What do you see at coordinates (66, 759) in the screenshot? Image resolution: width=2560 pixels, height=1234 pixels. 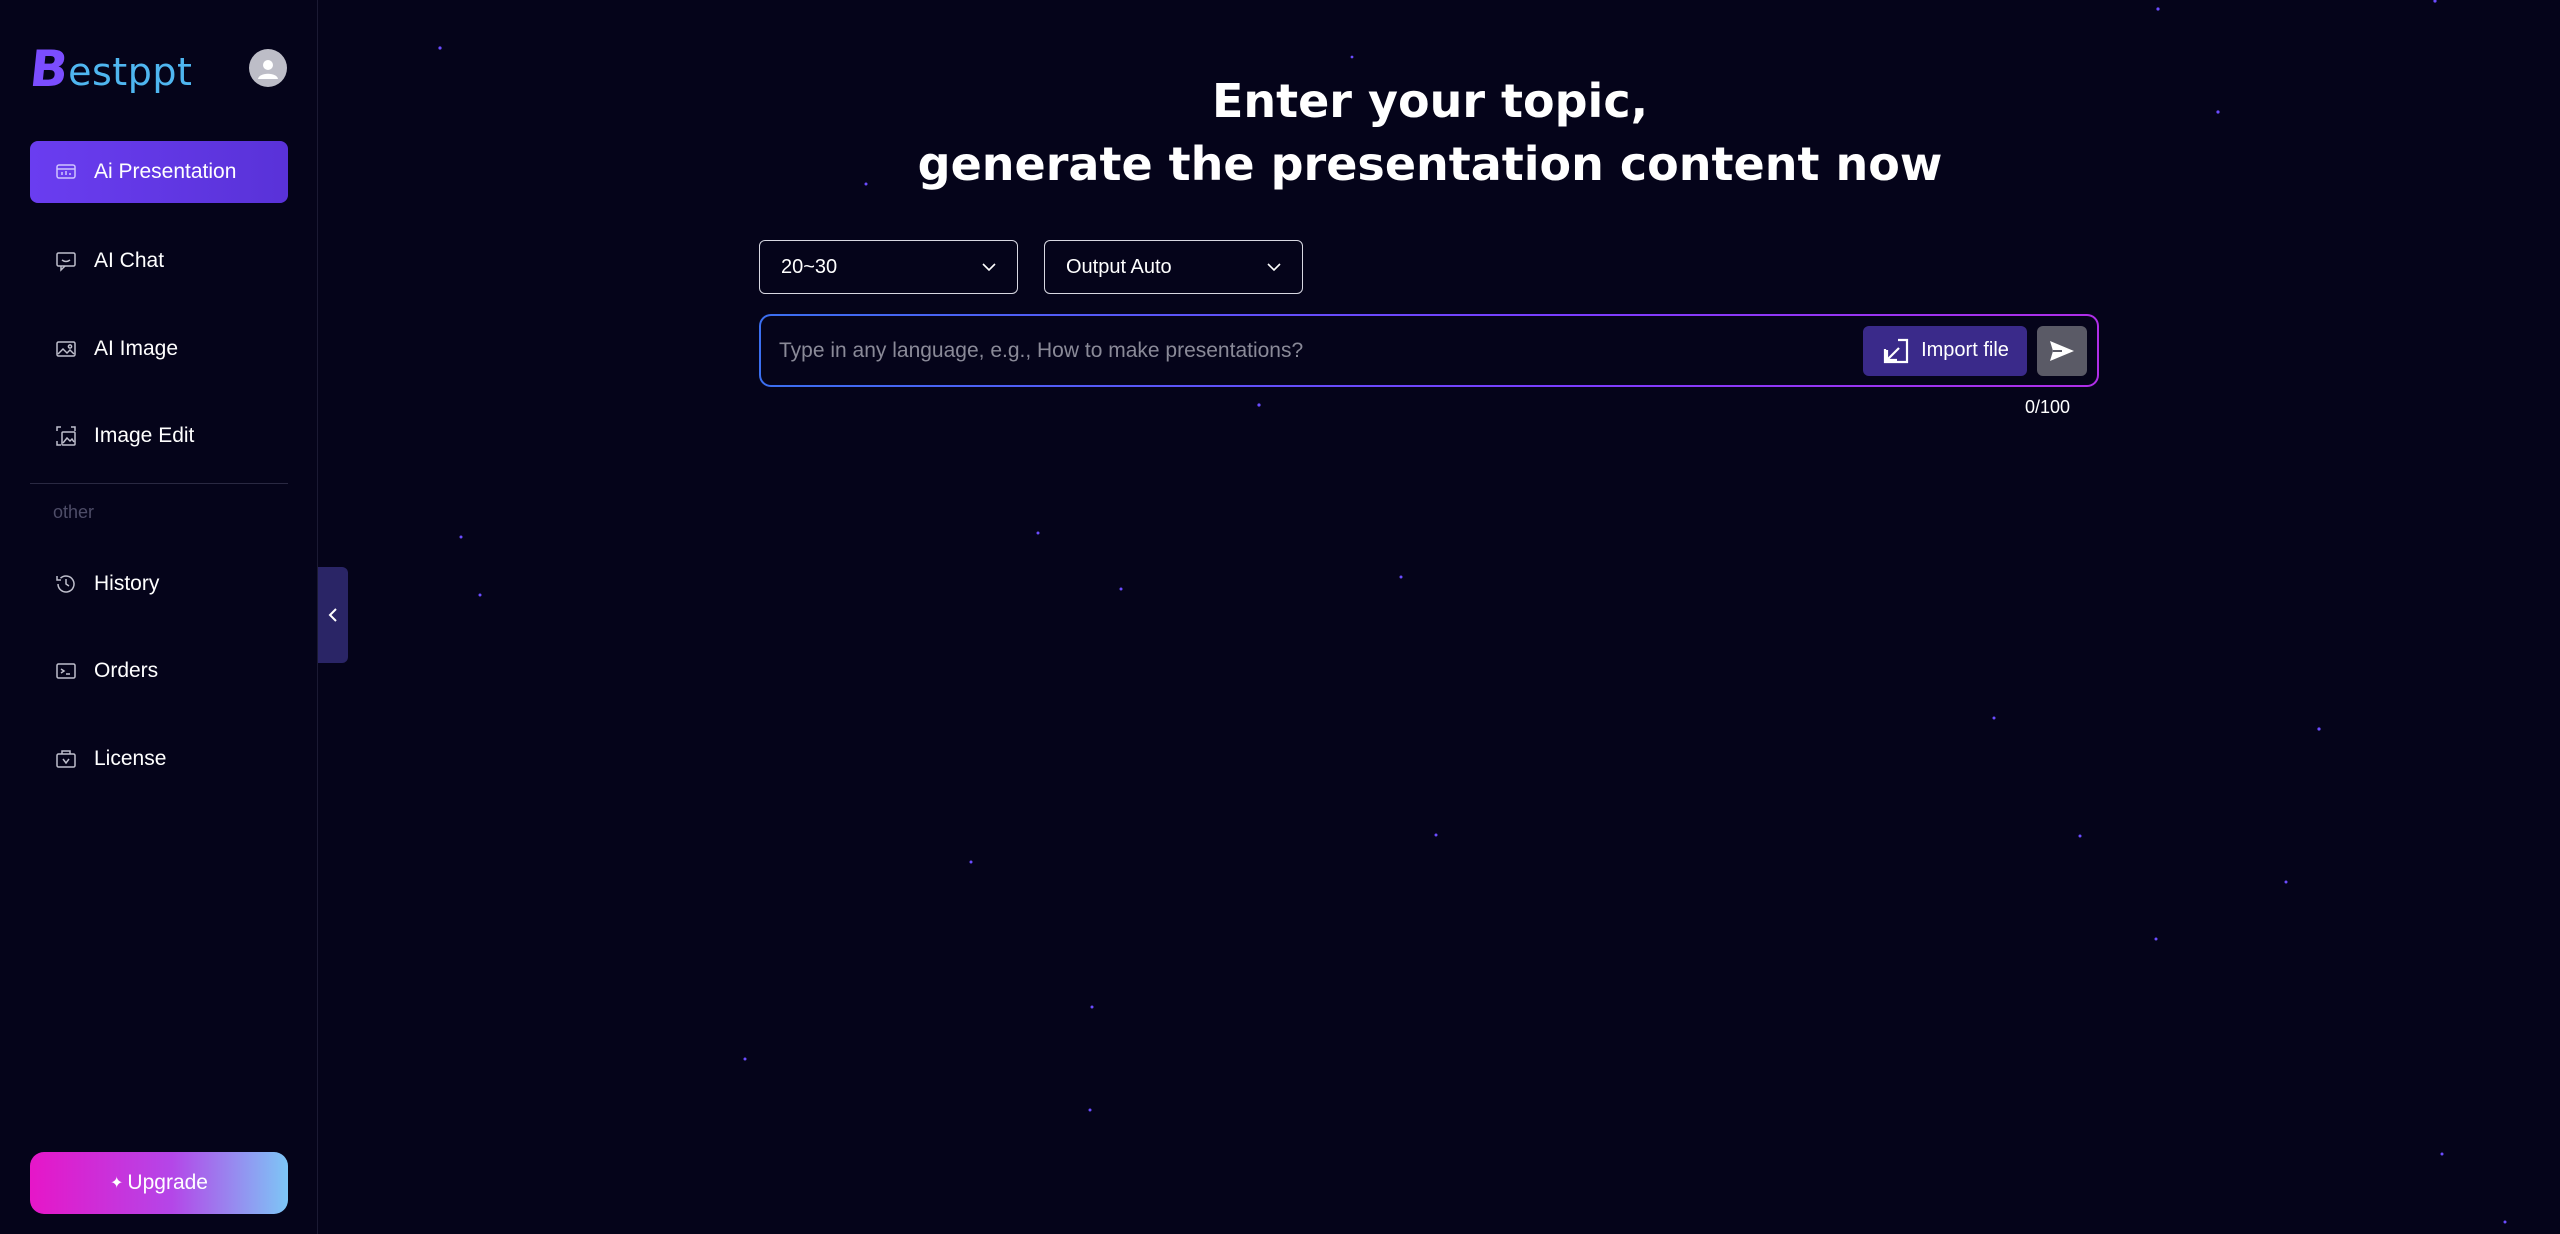 I see `license-icon` at bounding box center [66, 759].